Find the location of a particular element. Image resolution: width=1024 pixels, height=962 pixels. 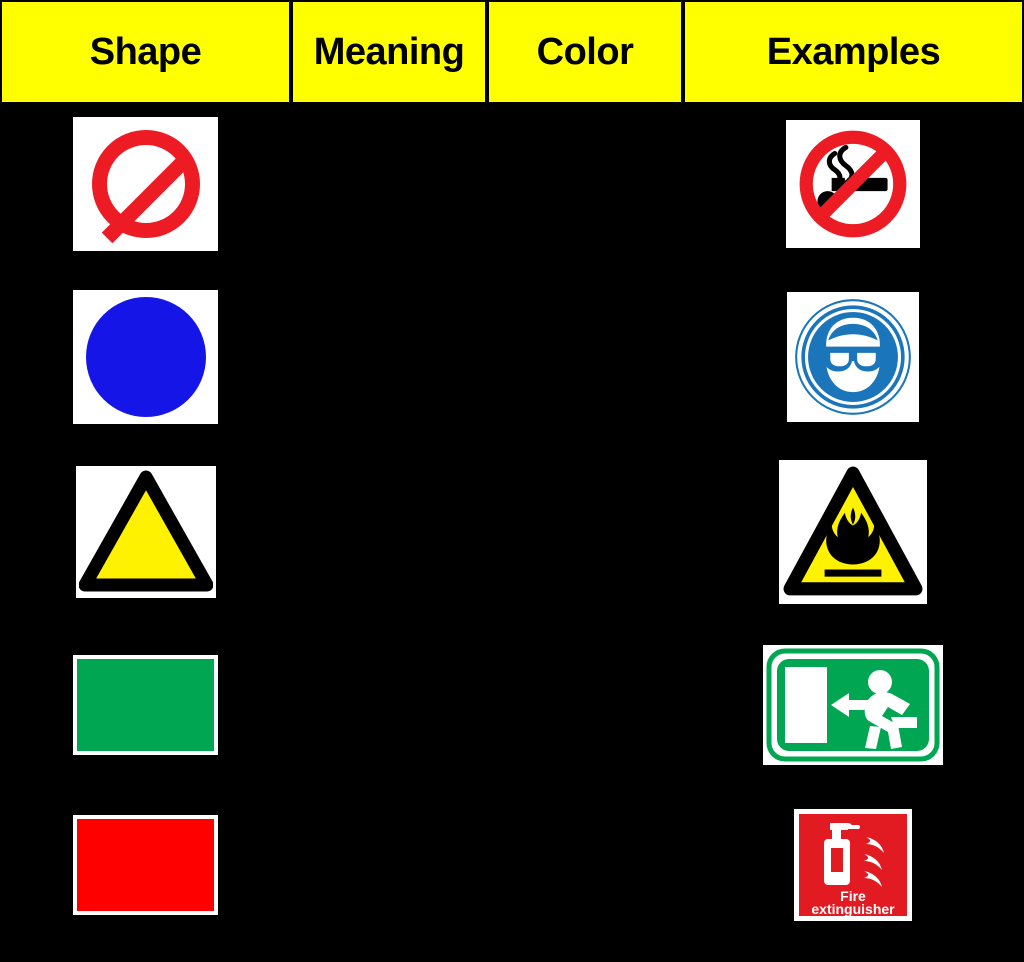

column-header-meaning-label: Meaning is located at coordinates (389, 52).